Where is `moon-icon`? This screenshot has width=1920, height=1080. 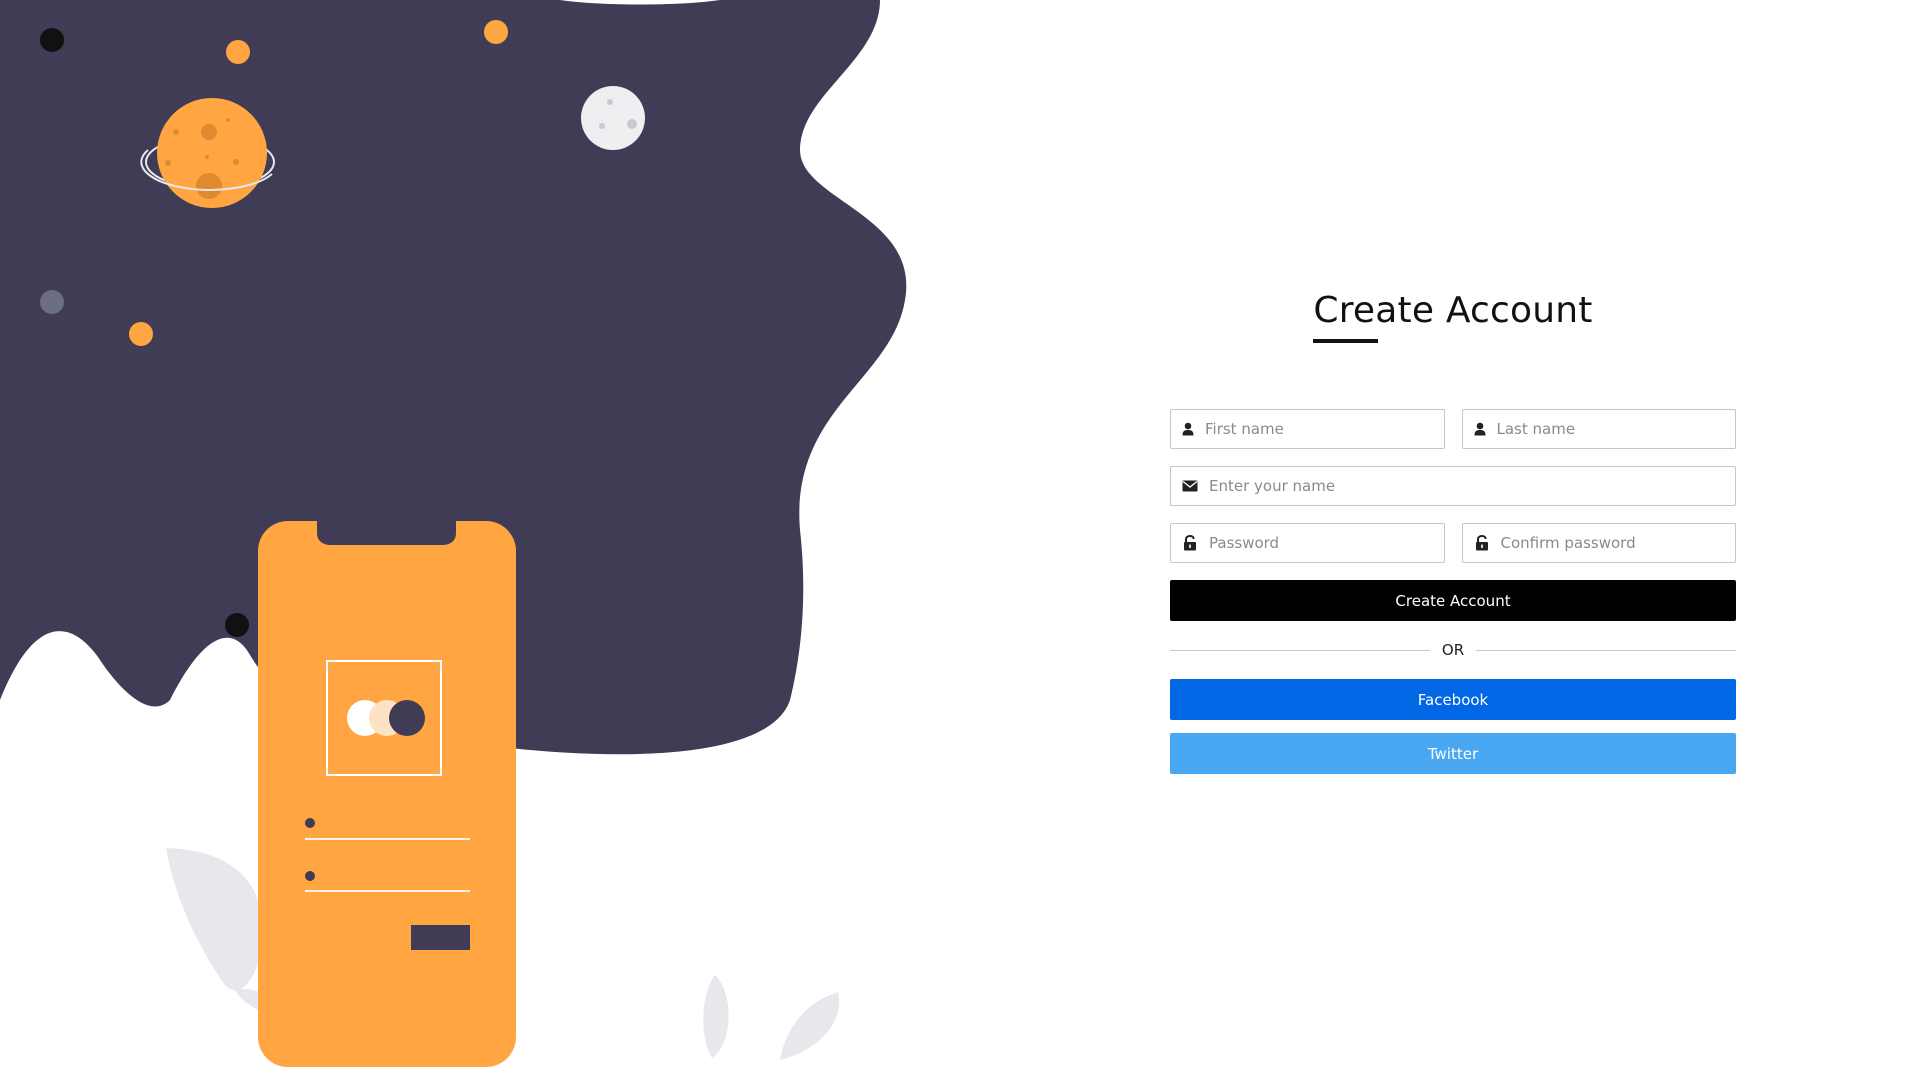
moon-icon is located at coordinates (613, 118).